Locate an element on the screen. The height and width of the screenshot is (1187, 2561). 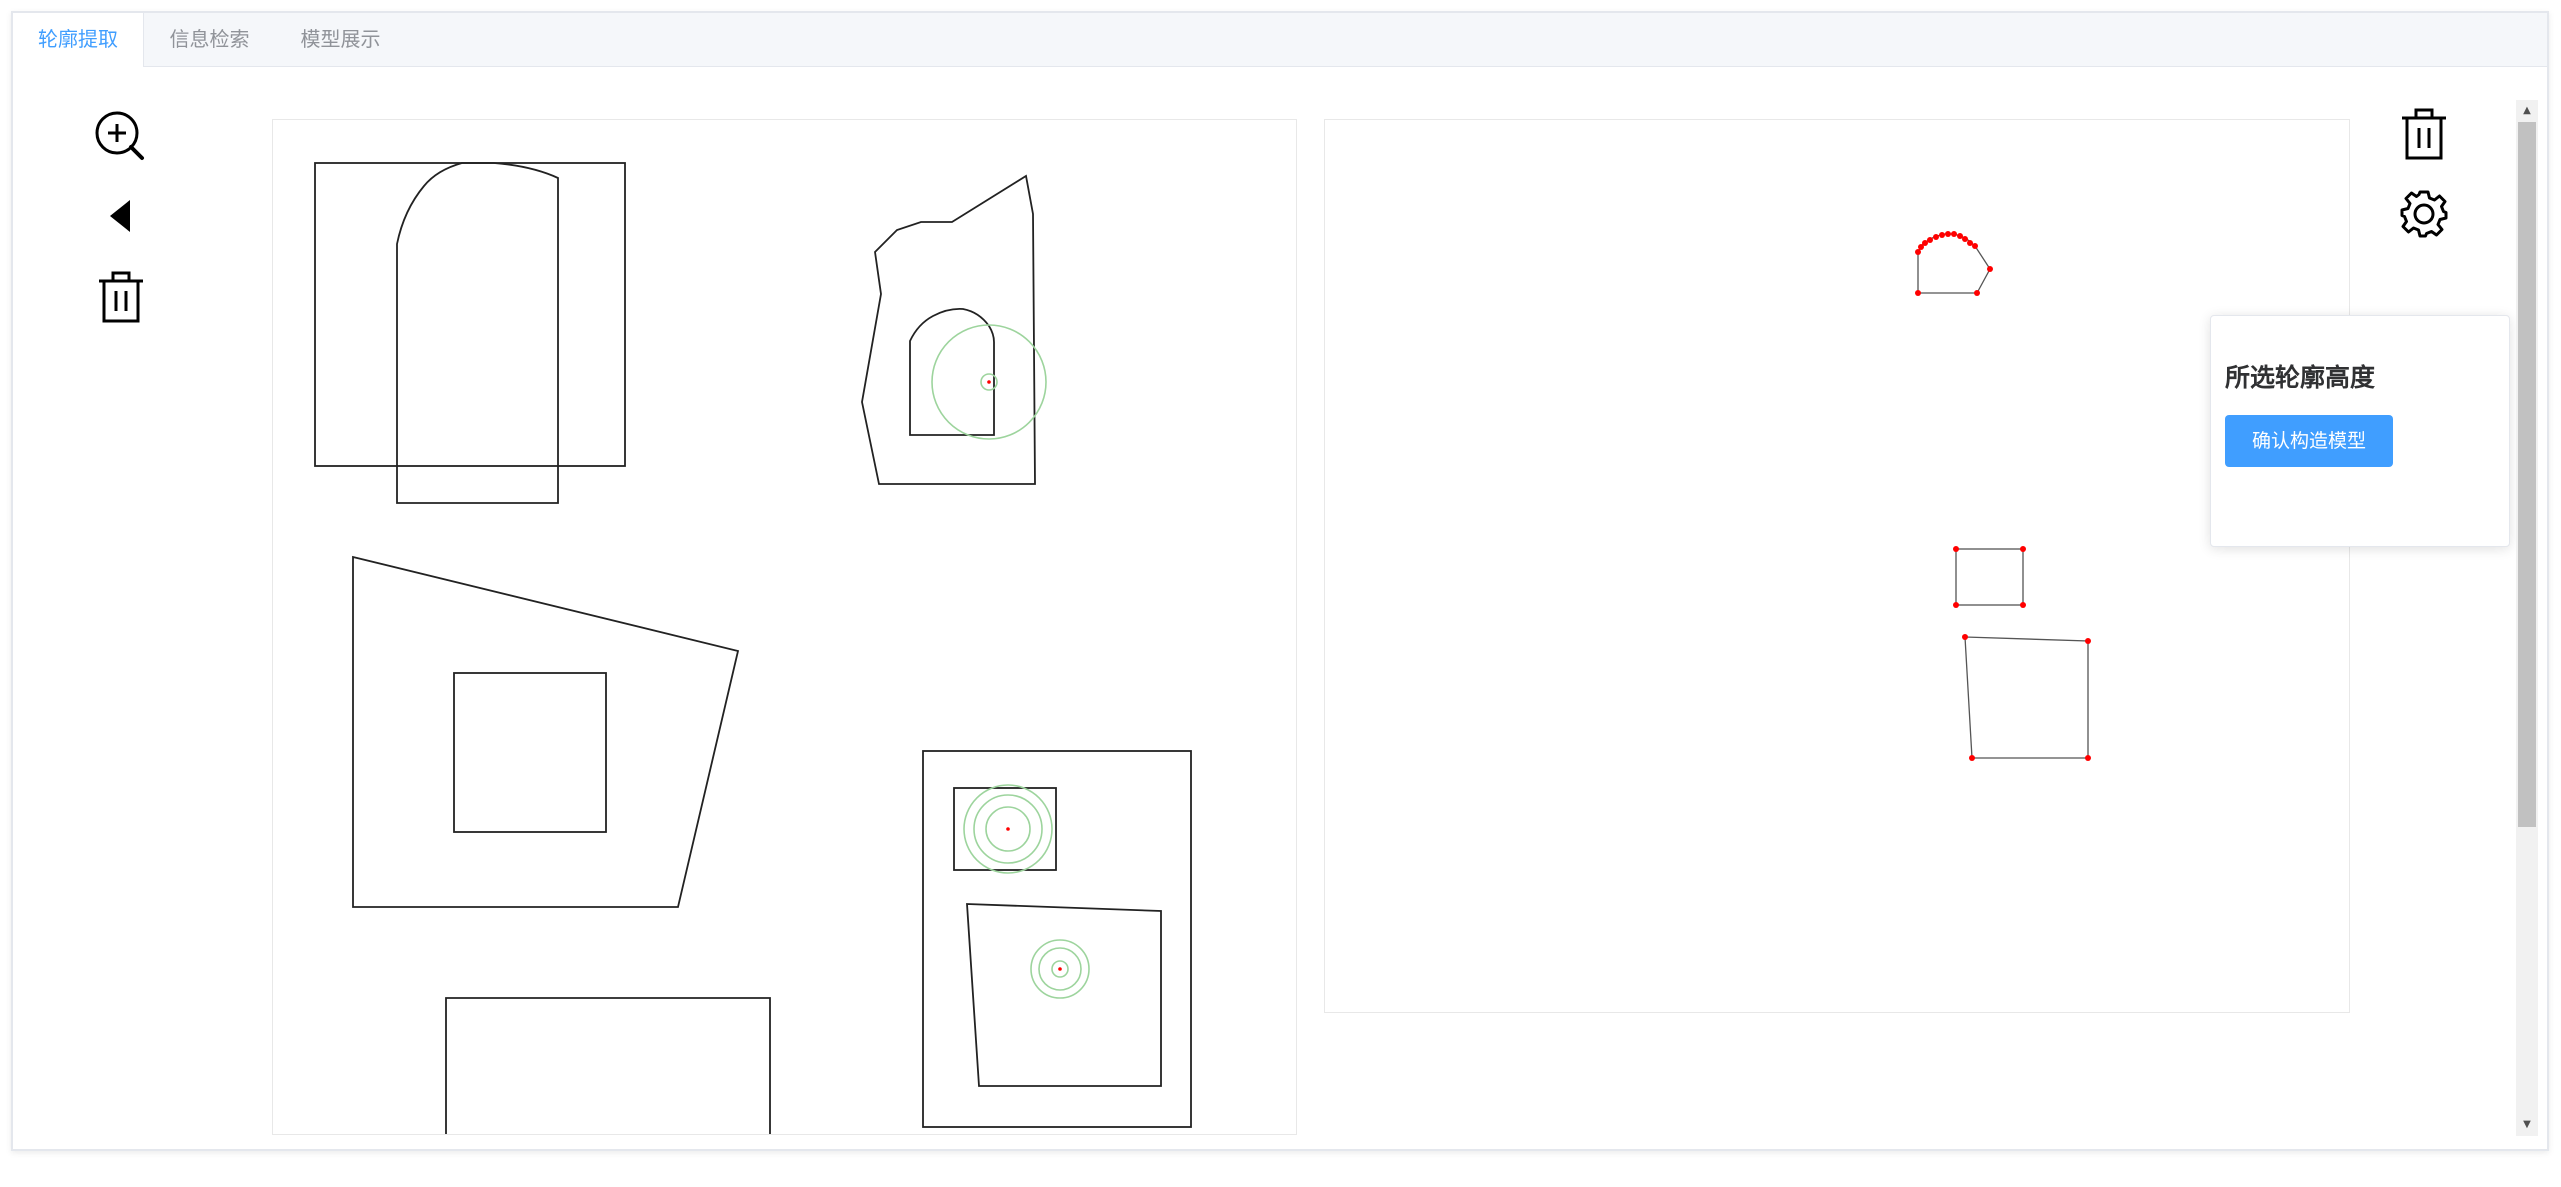
tab-model-display: 模型展示 is located at coordinates (340, 39).